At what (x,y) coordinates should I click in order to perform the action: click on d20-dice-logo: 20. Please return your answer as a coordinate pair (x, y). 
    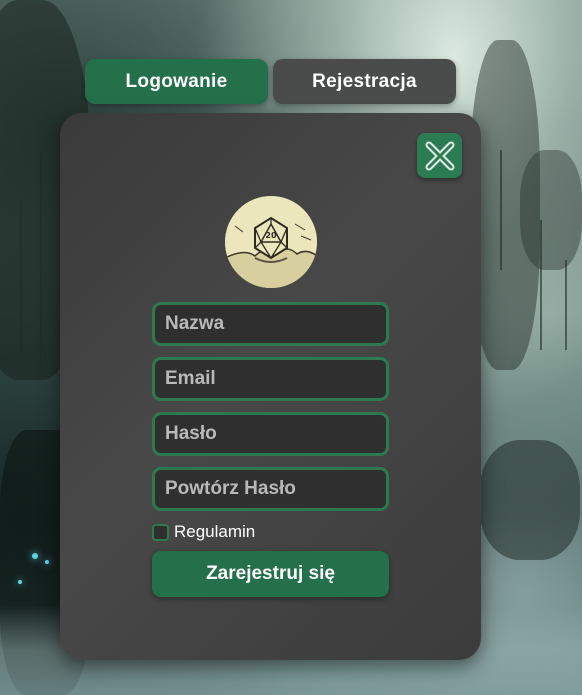
    Looking at the image, I should click on (271, 242).